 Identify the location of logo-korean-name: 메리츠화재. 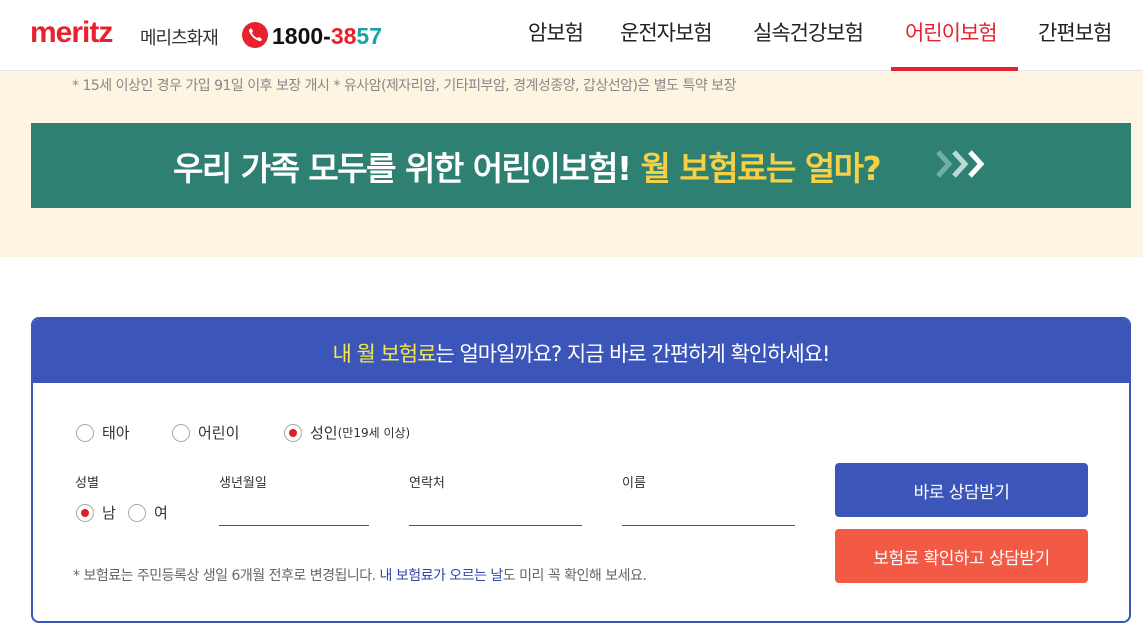
(179, 38).